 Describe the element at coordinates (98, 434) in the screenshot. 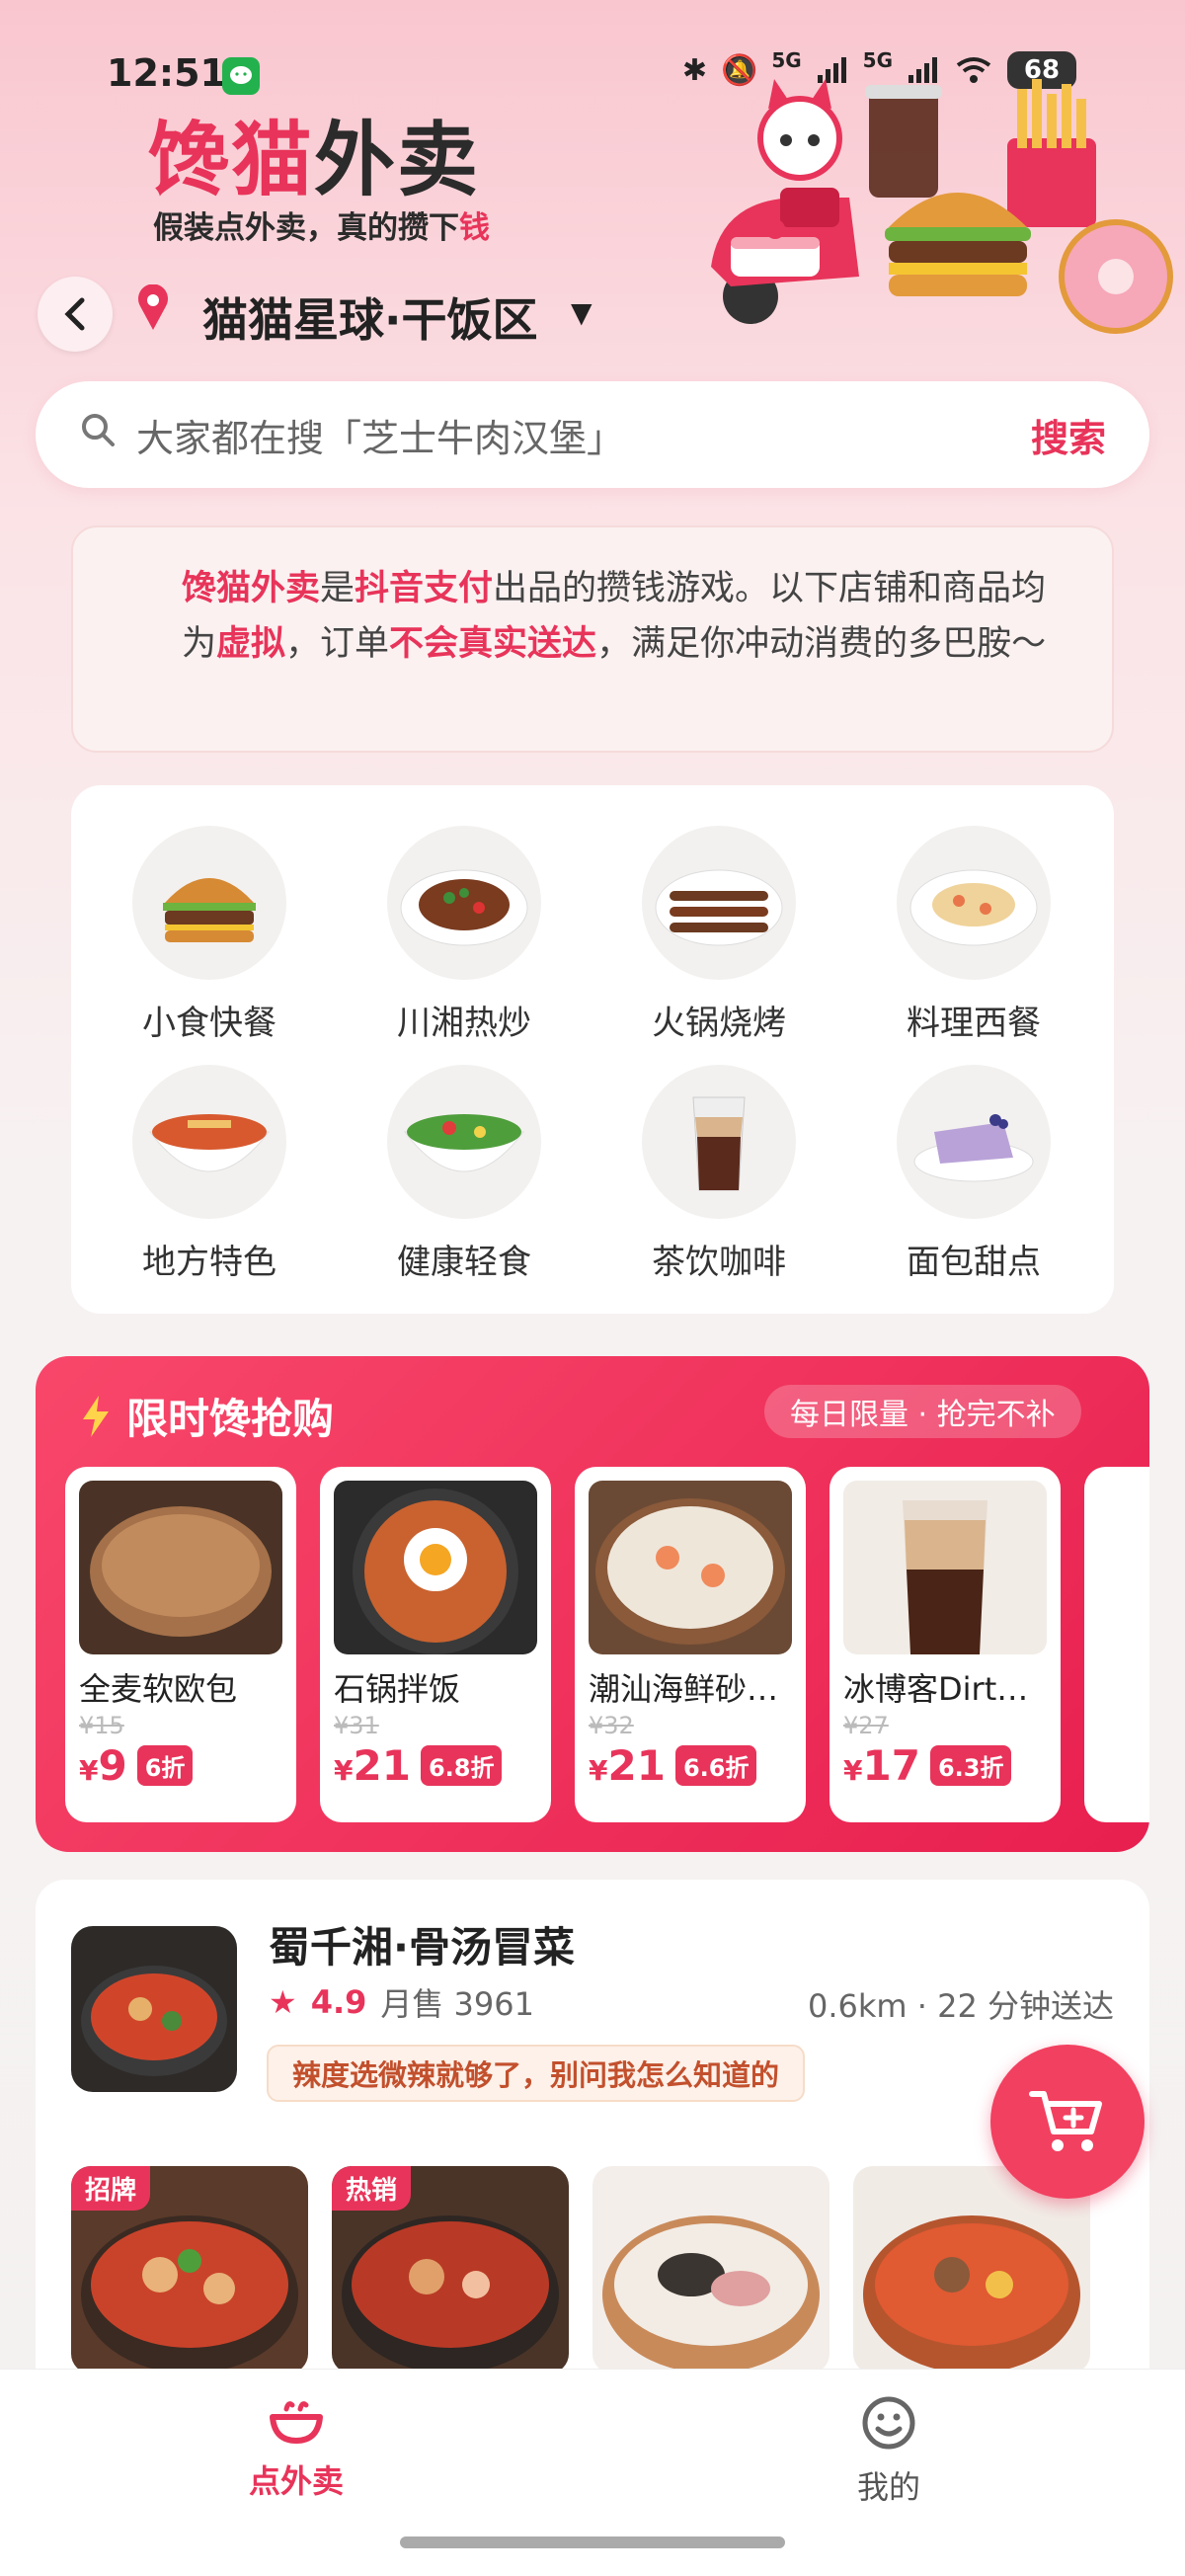

I see `search-icon` at that location.